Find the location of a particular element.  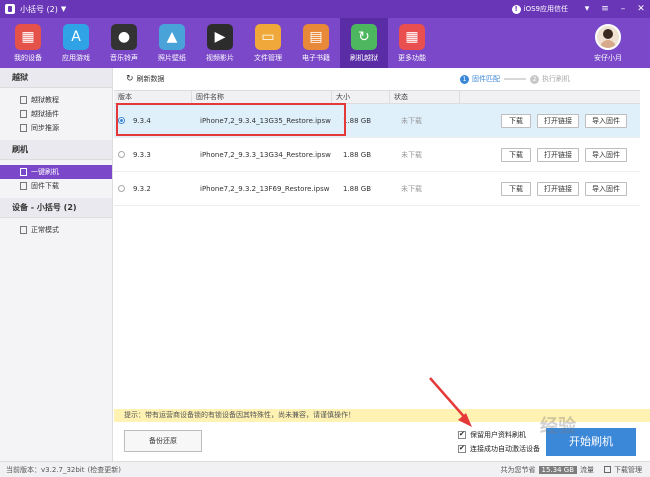

toolbar-item-files: ▭ 文件管理 is located at coordinates (268, 43).